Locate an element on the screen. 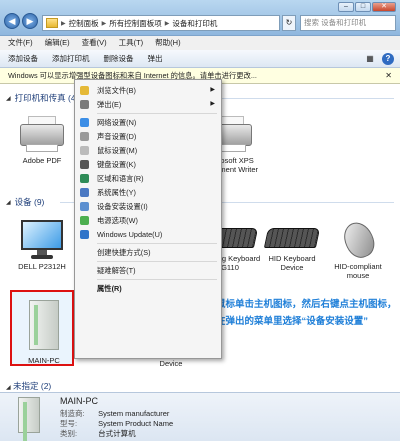 The image size is (400, 441). menu-item-eject: 弹出(E) ▶ is located at coordinates (148, 104).